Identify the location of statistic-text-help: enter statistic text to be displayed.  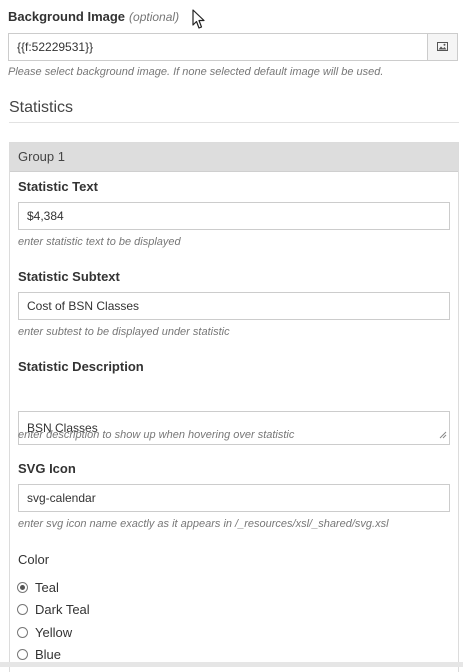
(99, 242).